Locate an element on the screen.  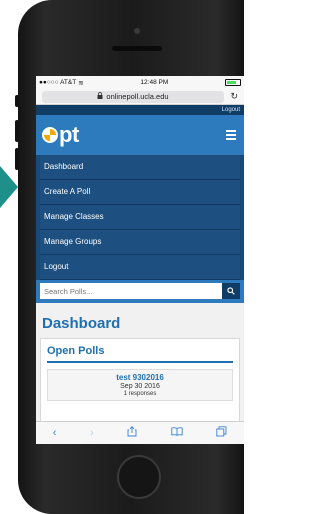
earpiece-speaker is located at coordinates (137, 48).